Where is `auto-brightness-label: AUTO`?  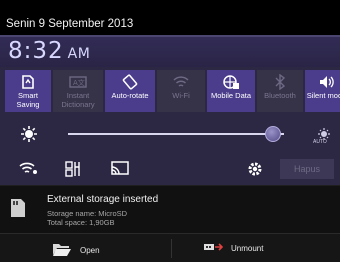
auto-brightness-label: AUTO is located at coordinates (320, 142).